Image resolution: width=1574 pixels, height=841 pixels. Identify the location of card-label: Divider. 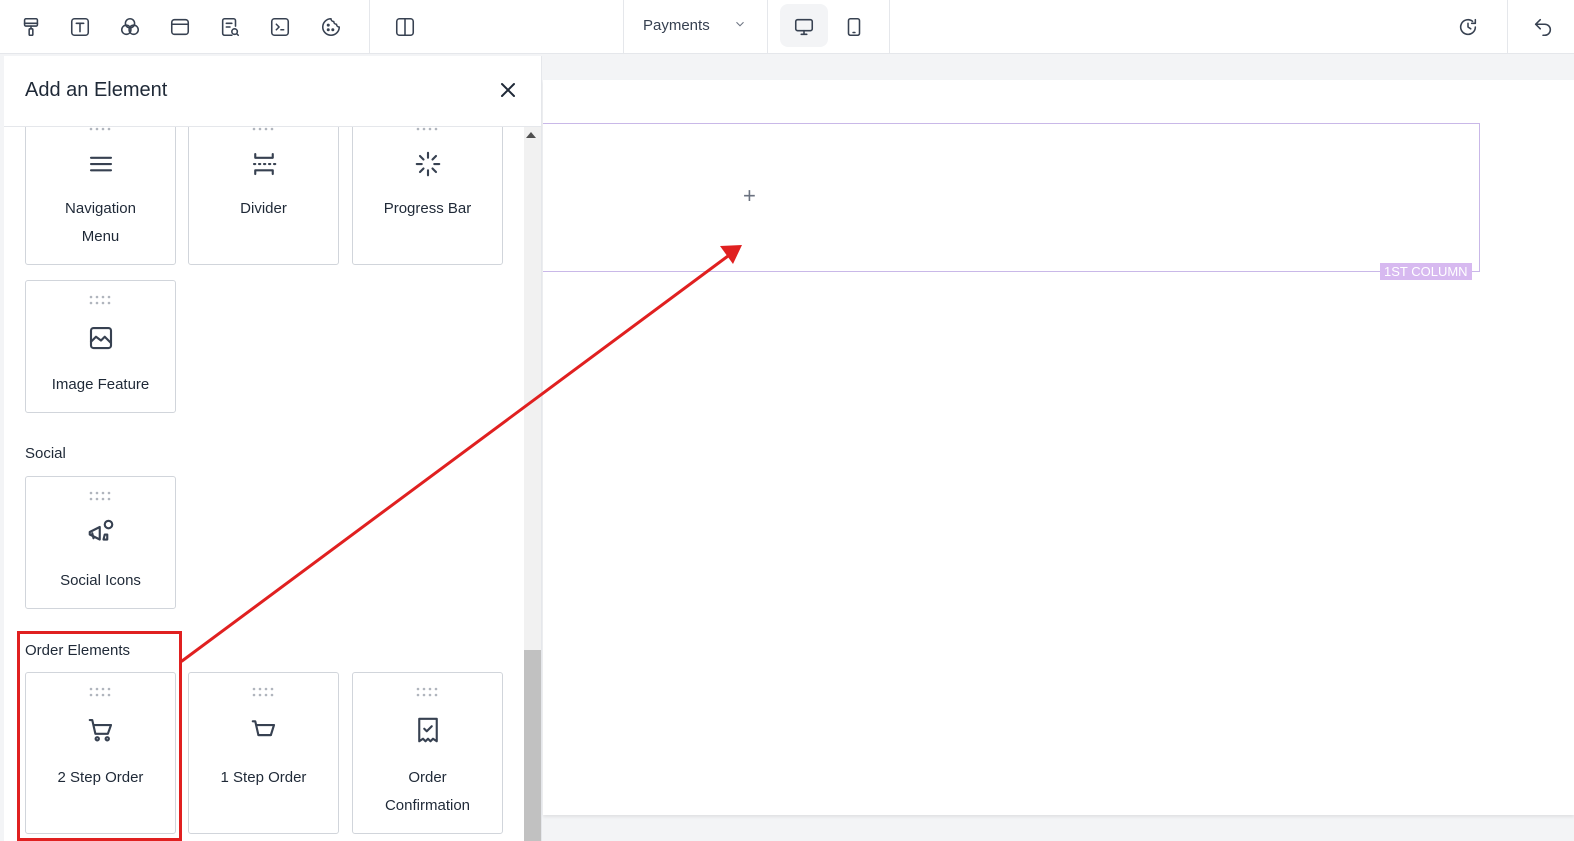
(263, 208).